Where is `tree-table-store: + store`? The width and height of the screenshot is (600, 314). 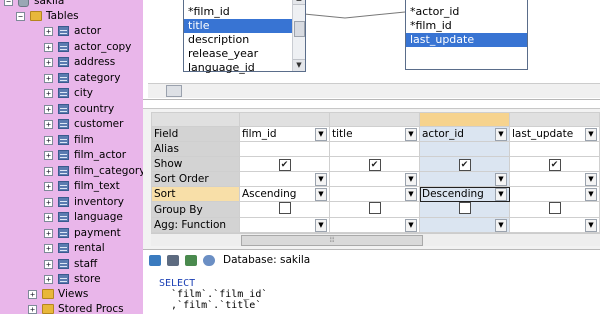
tree-table-store: + store is located at coordinates (92, 279).